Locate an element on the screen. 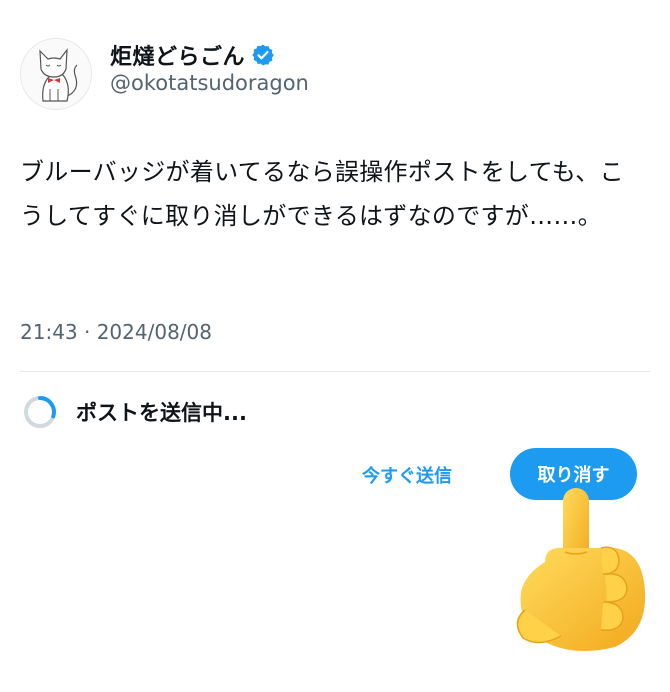 The width and height of the screenshot is (670, 692). author-handle: @okotatsudoragon is located at coordinates (209, 83).